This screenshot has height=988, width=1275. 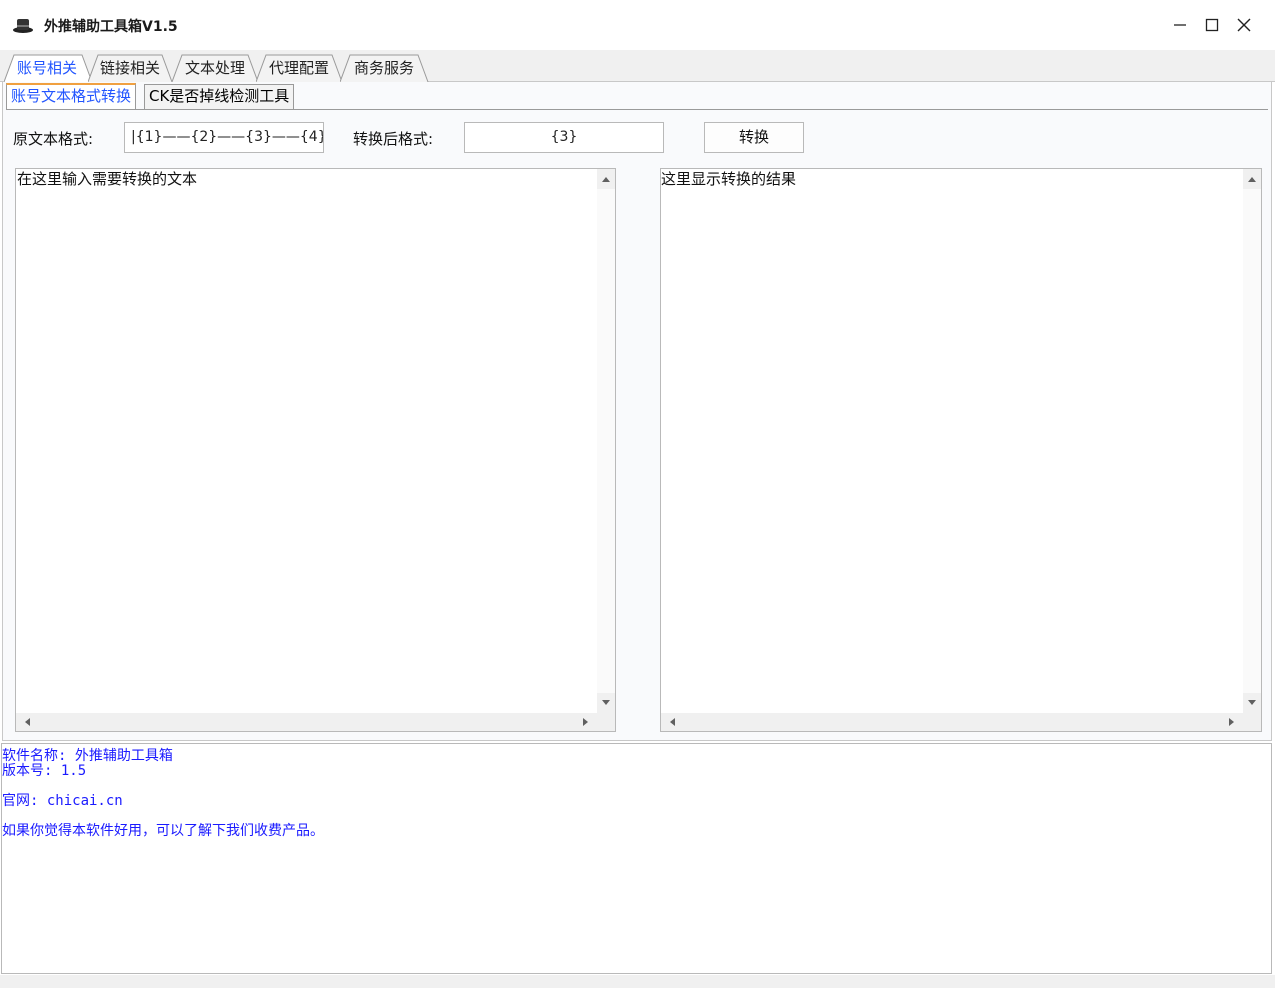 What do you see at coordinates (163, 831) in the screenshot?
I see `promo-text: 如果你觉得本软件好用，可以了解下我们收费产品。` at bounding box center [163, 831].